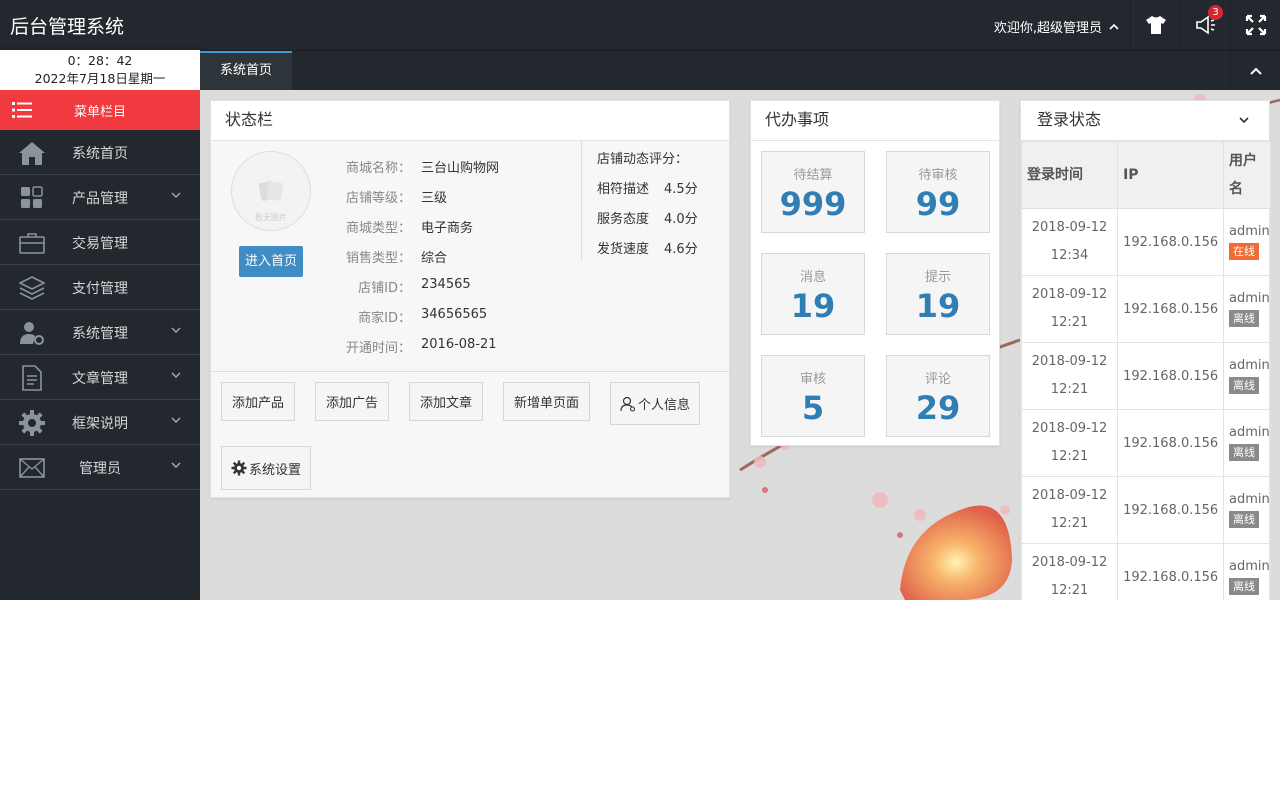  I want to click on system-settings-button: 系统设置, so click(266, 468).